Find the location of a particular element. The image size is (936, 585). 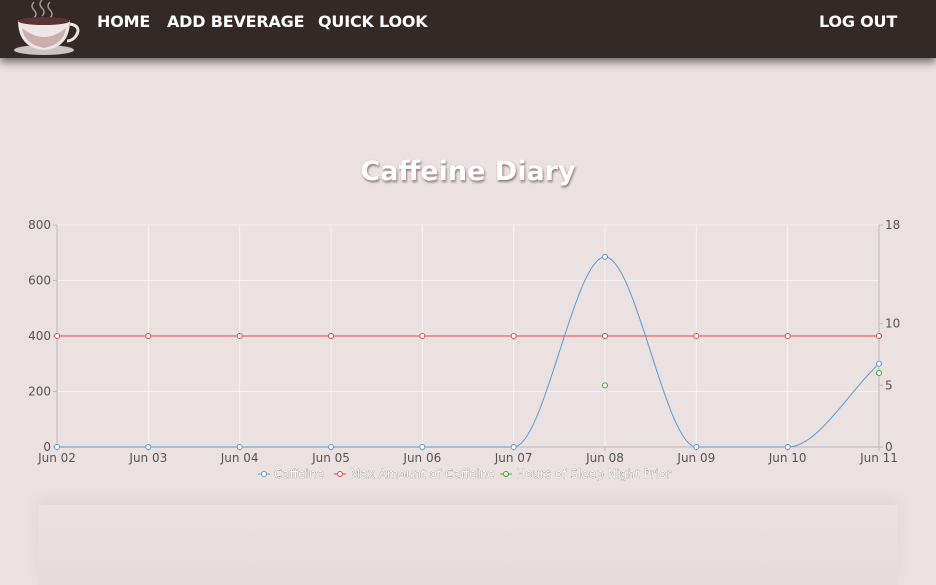

y-left-tick-label: 200 is located at coordinates (39, 392).